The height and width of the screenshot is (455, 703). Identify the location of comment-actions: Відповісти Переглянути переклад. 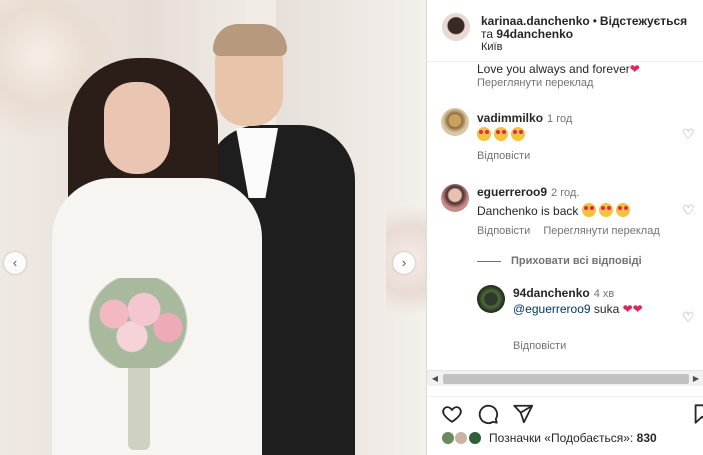
(568, 231).